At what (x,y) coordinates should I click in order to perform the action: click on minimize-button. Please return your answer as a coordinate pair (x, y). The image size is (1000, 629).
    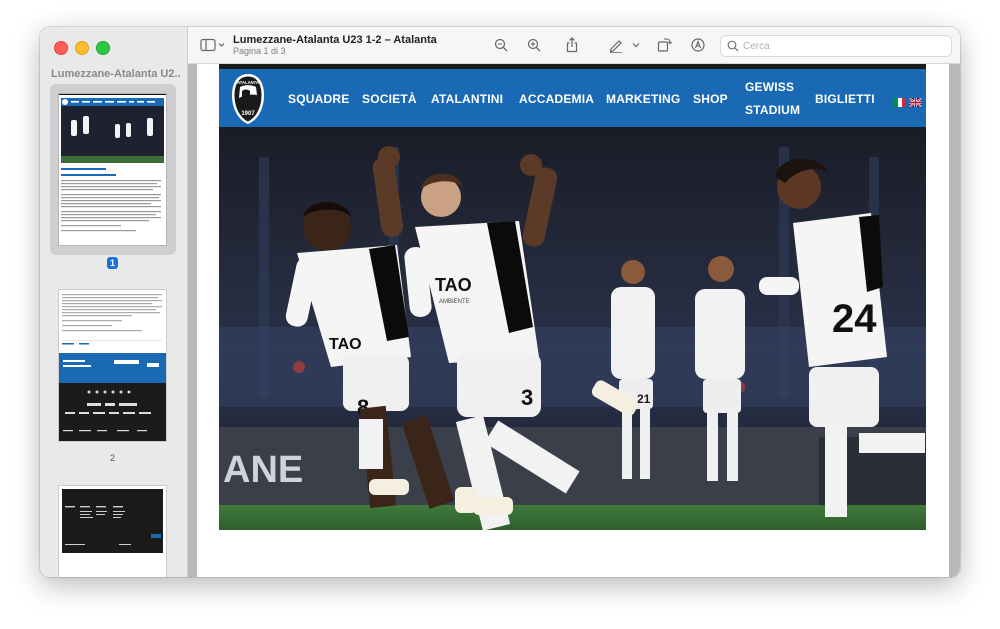
    Looking at the image, I should click on (82, 48).